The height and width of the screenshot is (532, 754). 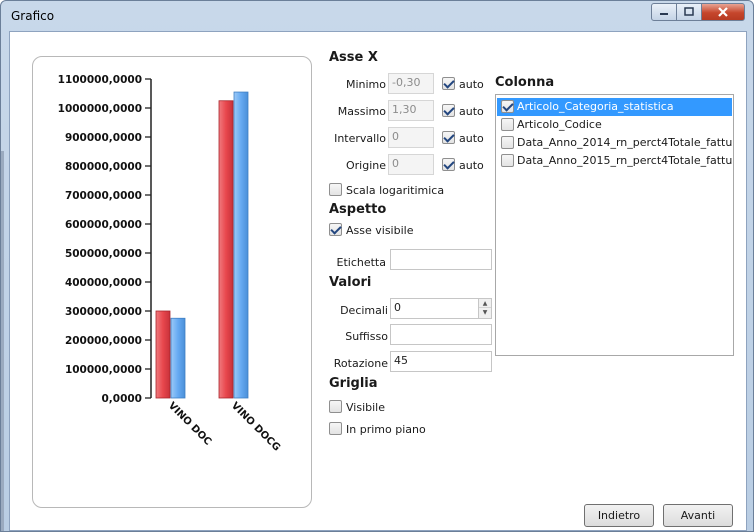 I want to click on valori-heading: Valori, so click(x=350, y=282).